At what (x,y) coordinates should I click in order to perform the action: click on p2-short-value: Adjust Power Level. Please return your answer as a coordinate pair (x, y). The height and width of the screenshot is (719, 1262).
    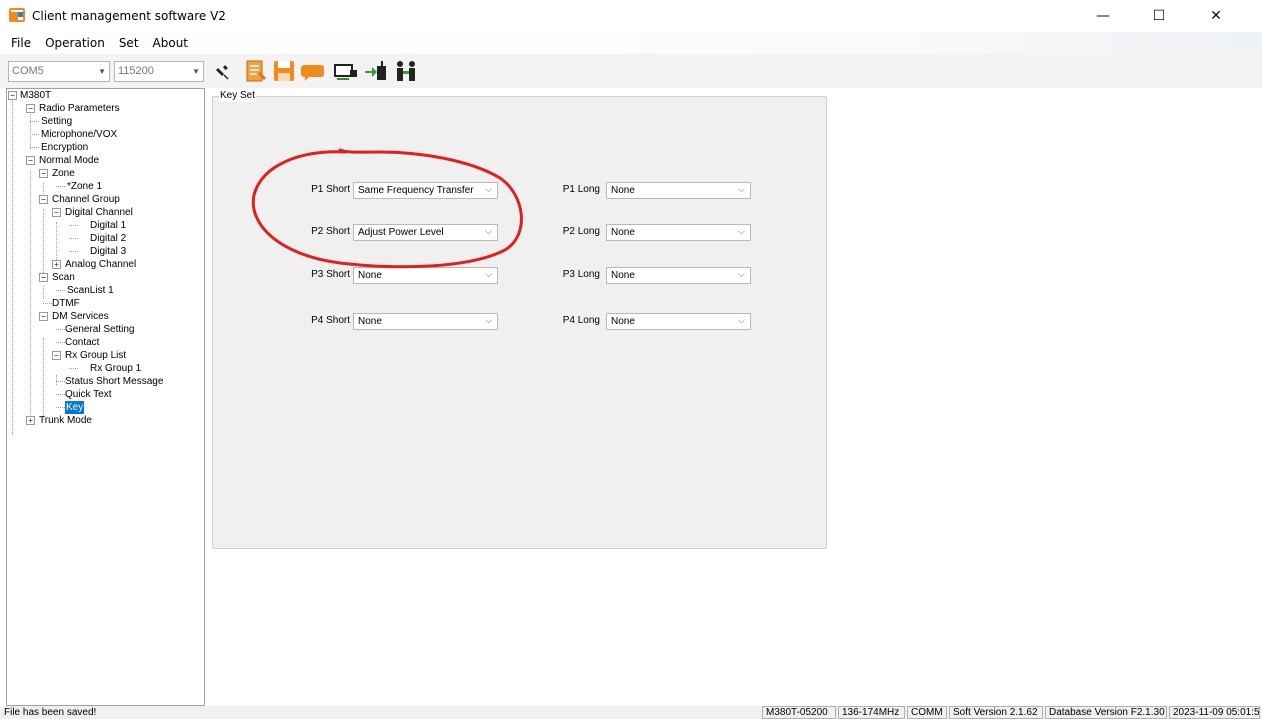
    Looking at the image, I should click on (401, 232).